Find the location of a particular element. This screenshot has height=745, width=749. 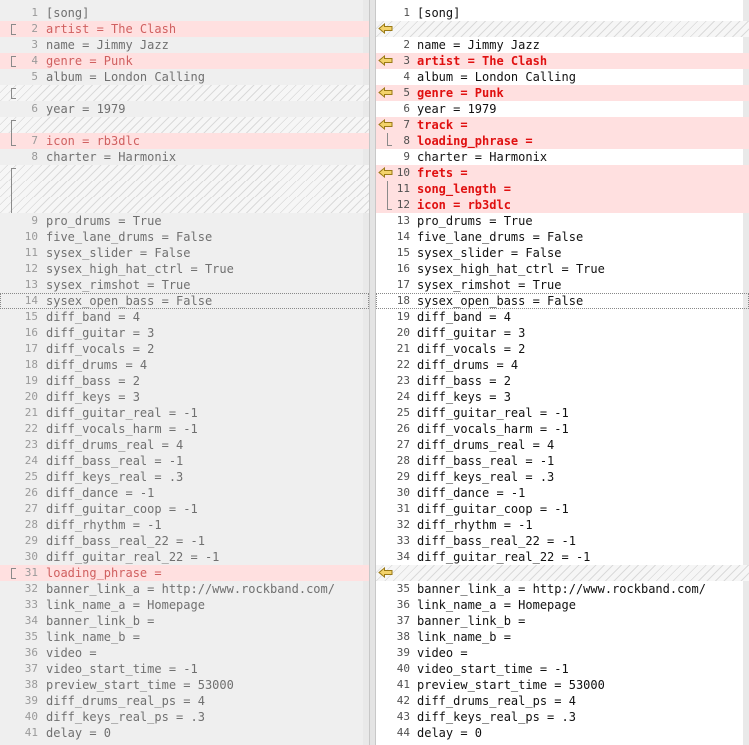

code-line: 25 diff_guitar_real = -1 is located at coordinates (562, 413).